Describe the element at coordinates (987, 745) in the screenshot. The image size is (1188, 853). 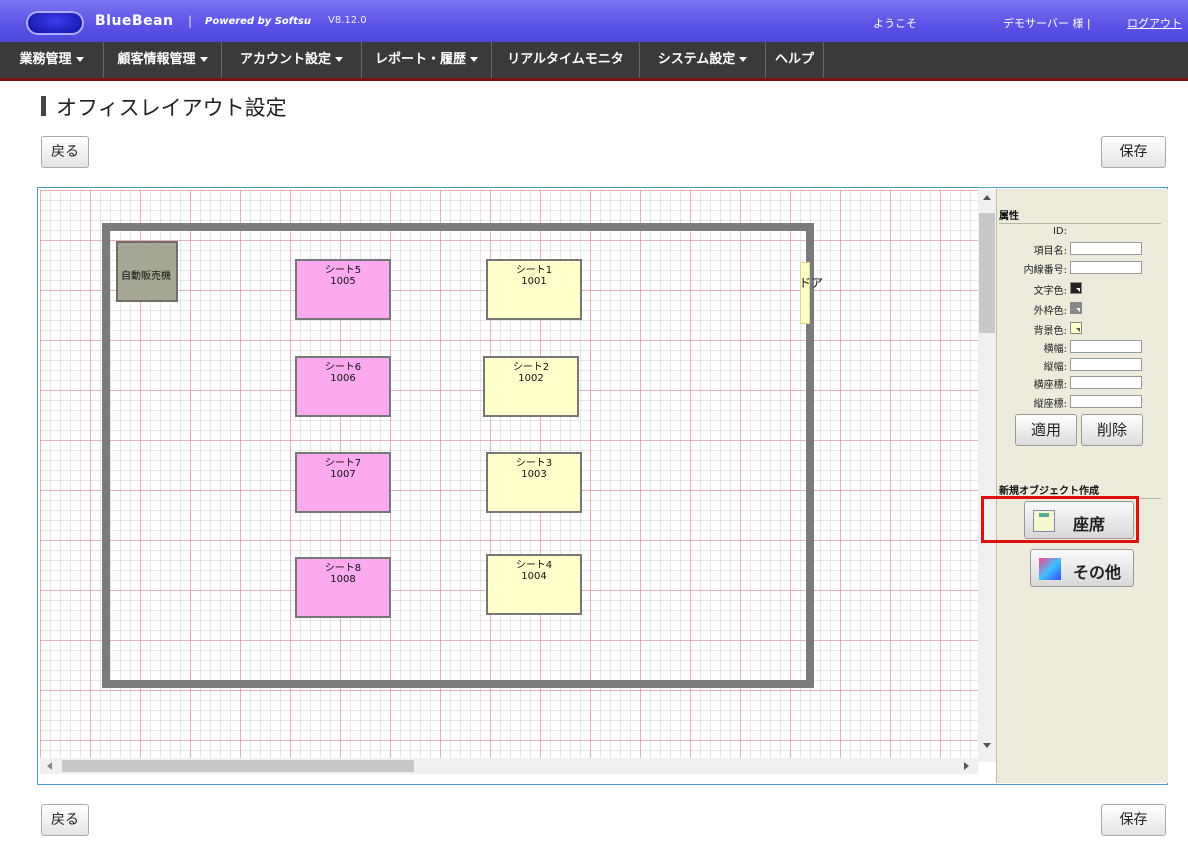
I see `scroll-down-icon` at that location.